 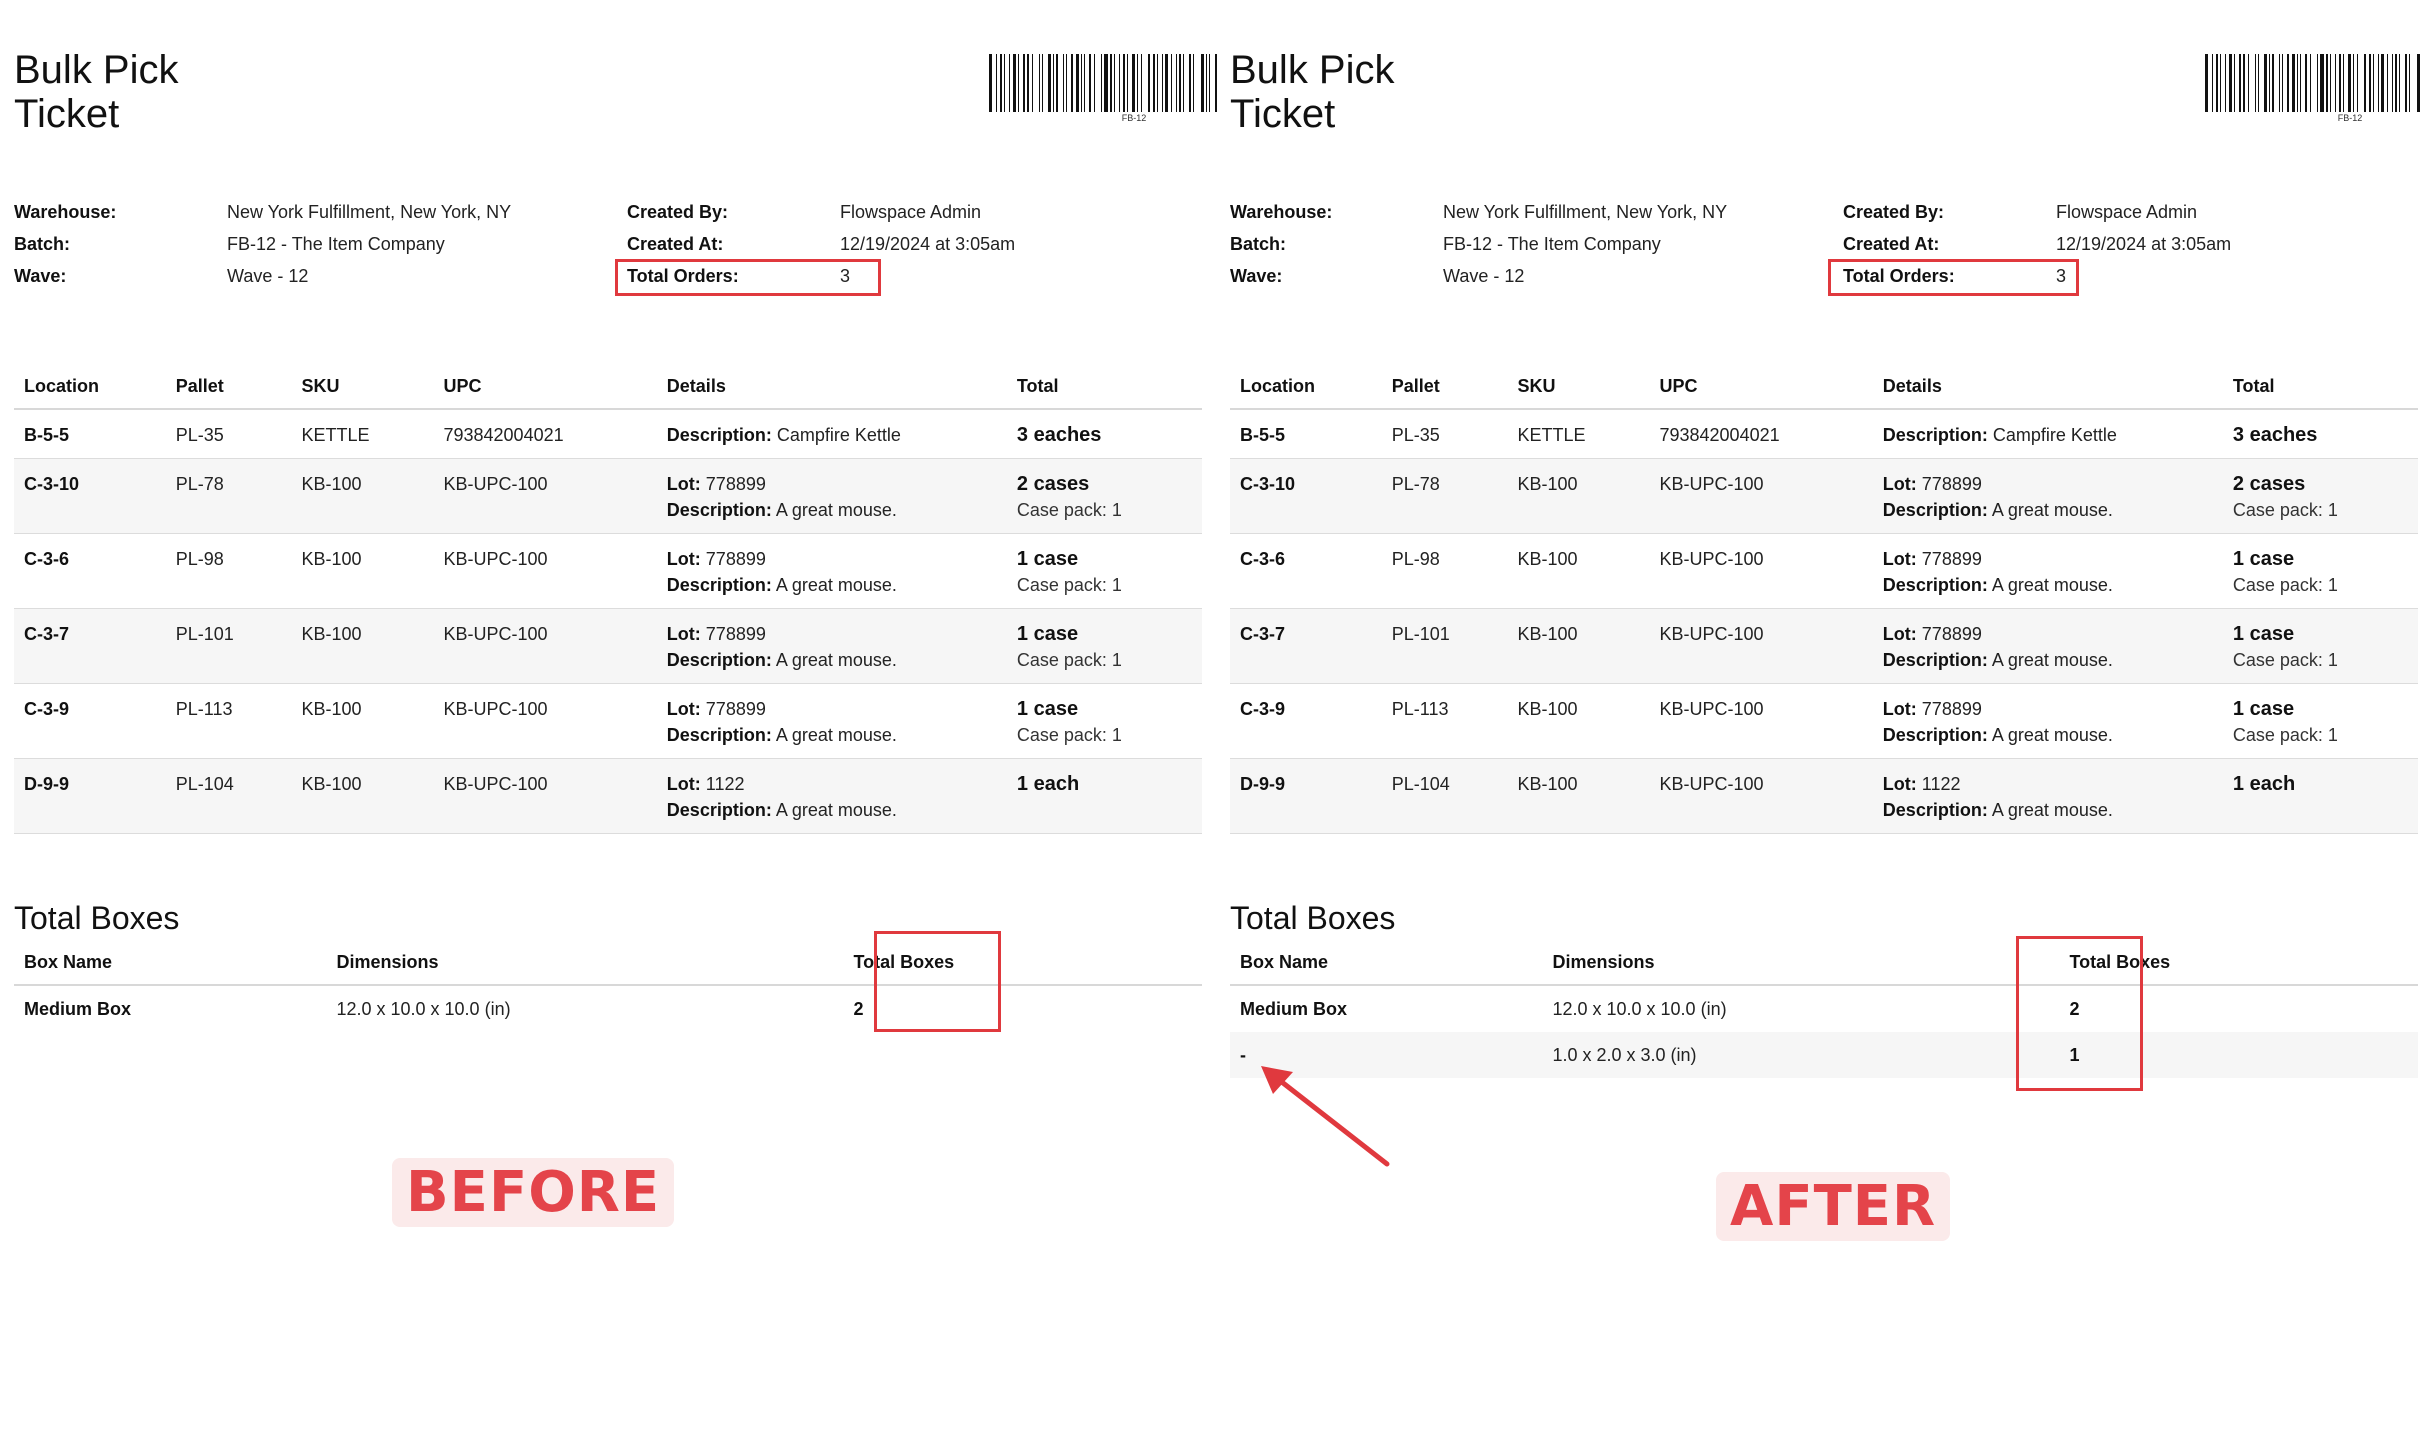 What do you see at coordinates (228, 796) in the screenshot?
I see `pallet-cell: PL-104` at bounding box center [228, 796].